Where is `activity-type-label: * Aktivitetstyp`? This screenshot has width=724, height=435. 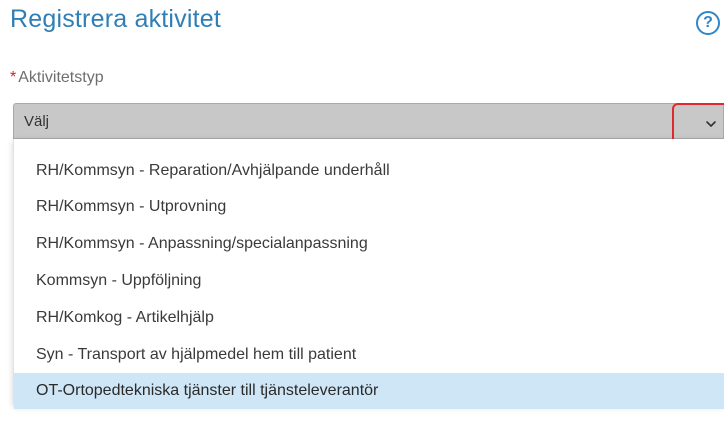
activity-type-label: * Aktivitetstyp is located at coordinates (57, 78).